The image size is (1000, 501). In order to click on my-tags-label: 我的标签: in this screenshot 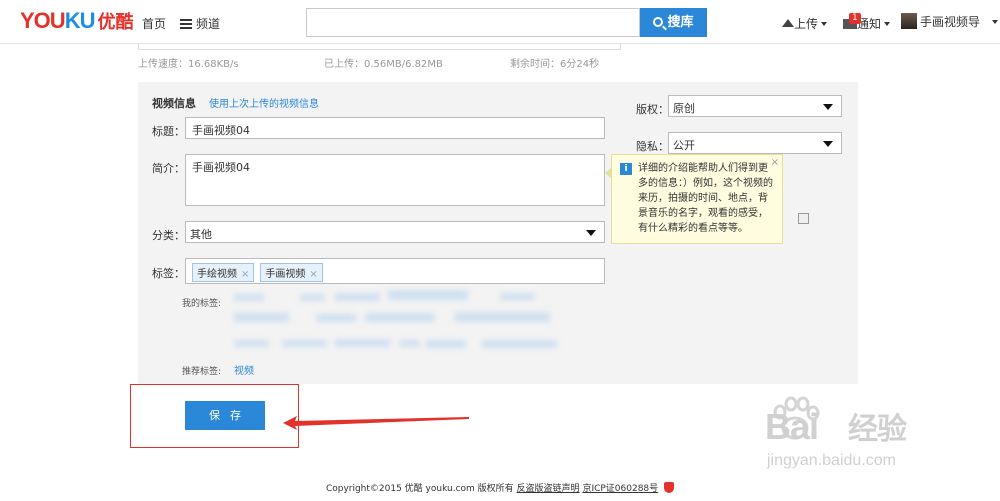, I will do `click(202, 304)`.